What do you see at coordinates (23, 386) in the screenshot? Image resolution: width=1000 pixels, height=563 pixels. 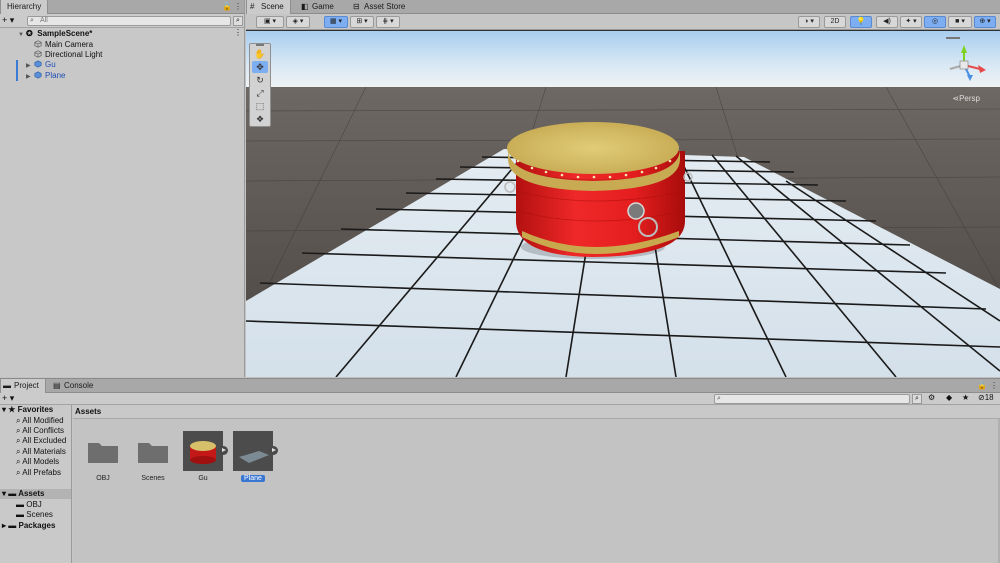 I see `tab-project: ▬ Project` at bounding box center [23, 386].